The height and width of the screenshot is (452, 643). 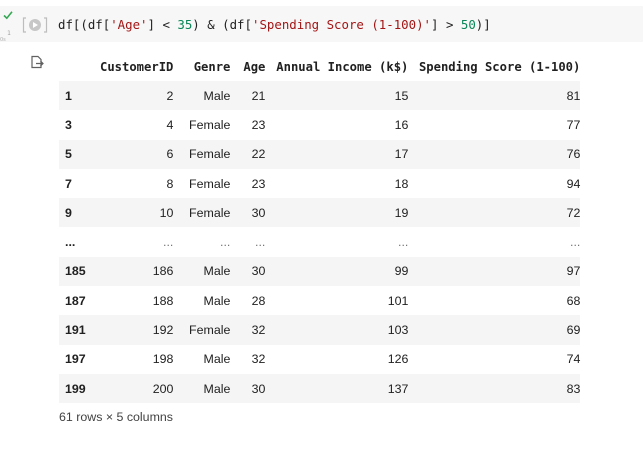 I want to click on dataframe-shape-note: 61 rows × 5 columns, so click(x=116, y=417).